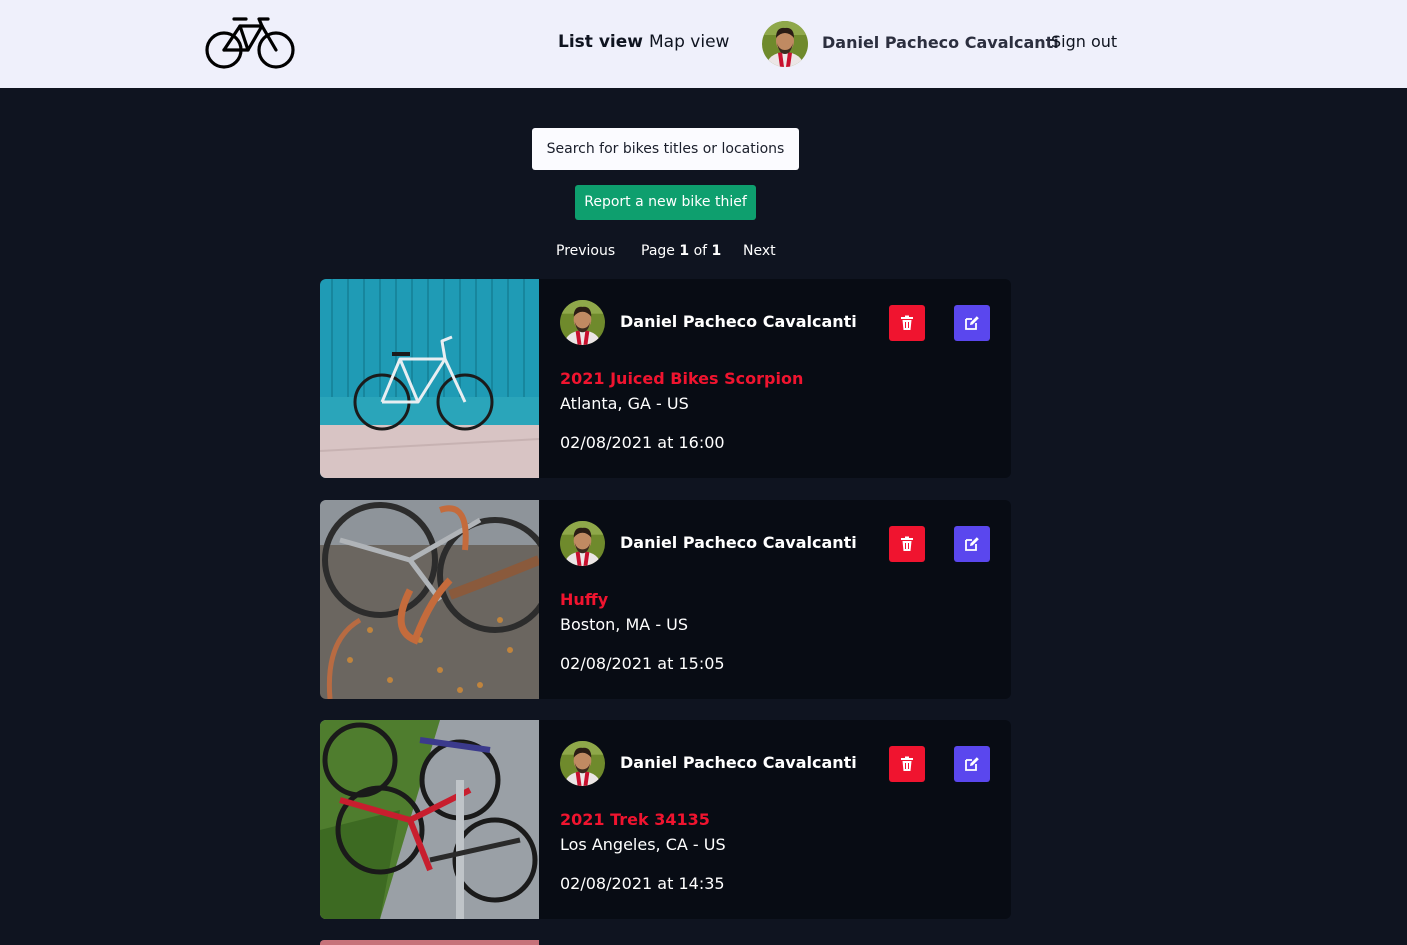 Image resolution: width=1407 pixels, height=945 pixels. Describe the element at coordinates (250, 43) in the screenshot. I see `bicycle-logo-icon` at that location.